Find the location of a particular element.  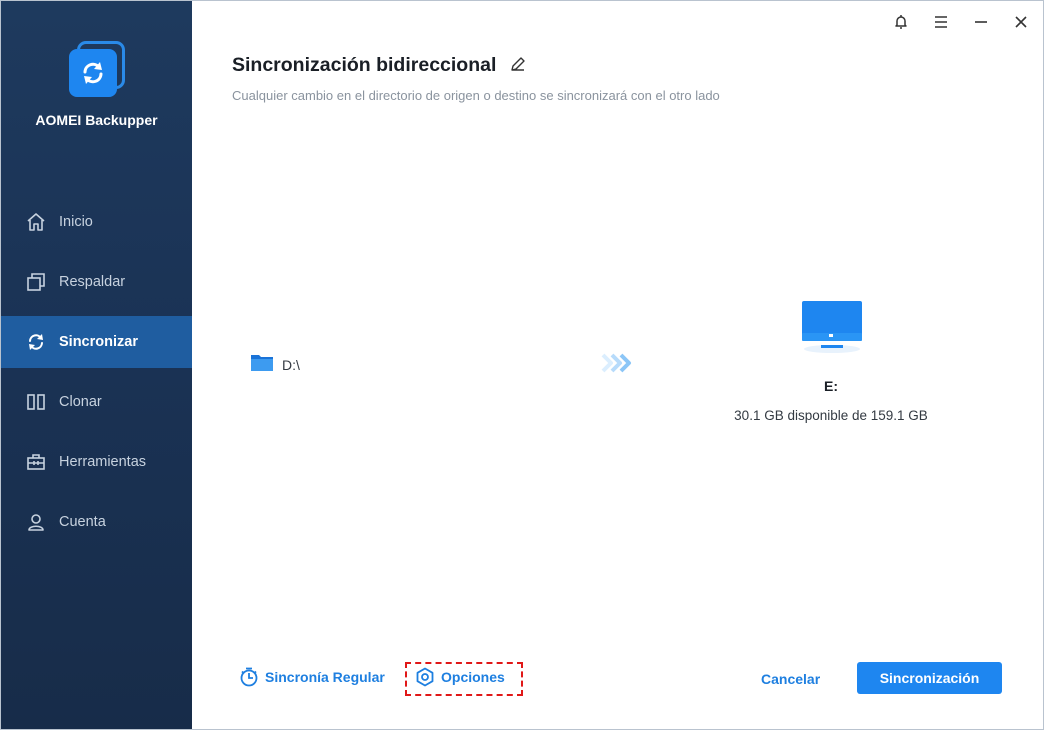

sidebar-item-label: Inicio is located at coordinates (76, 222).